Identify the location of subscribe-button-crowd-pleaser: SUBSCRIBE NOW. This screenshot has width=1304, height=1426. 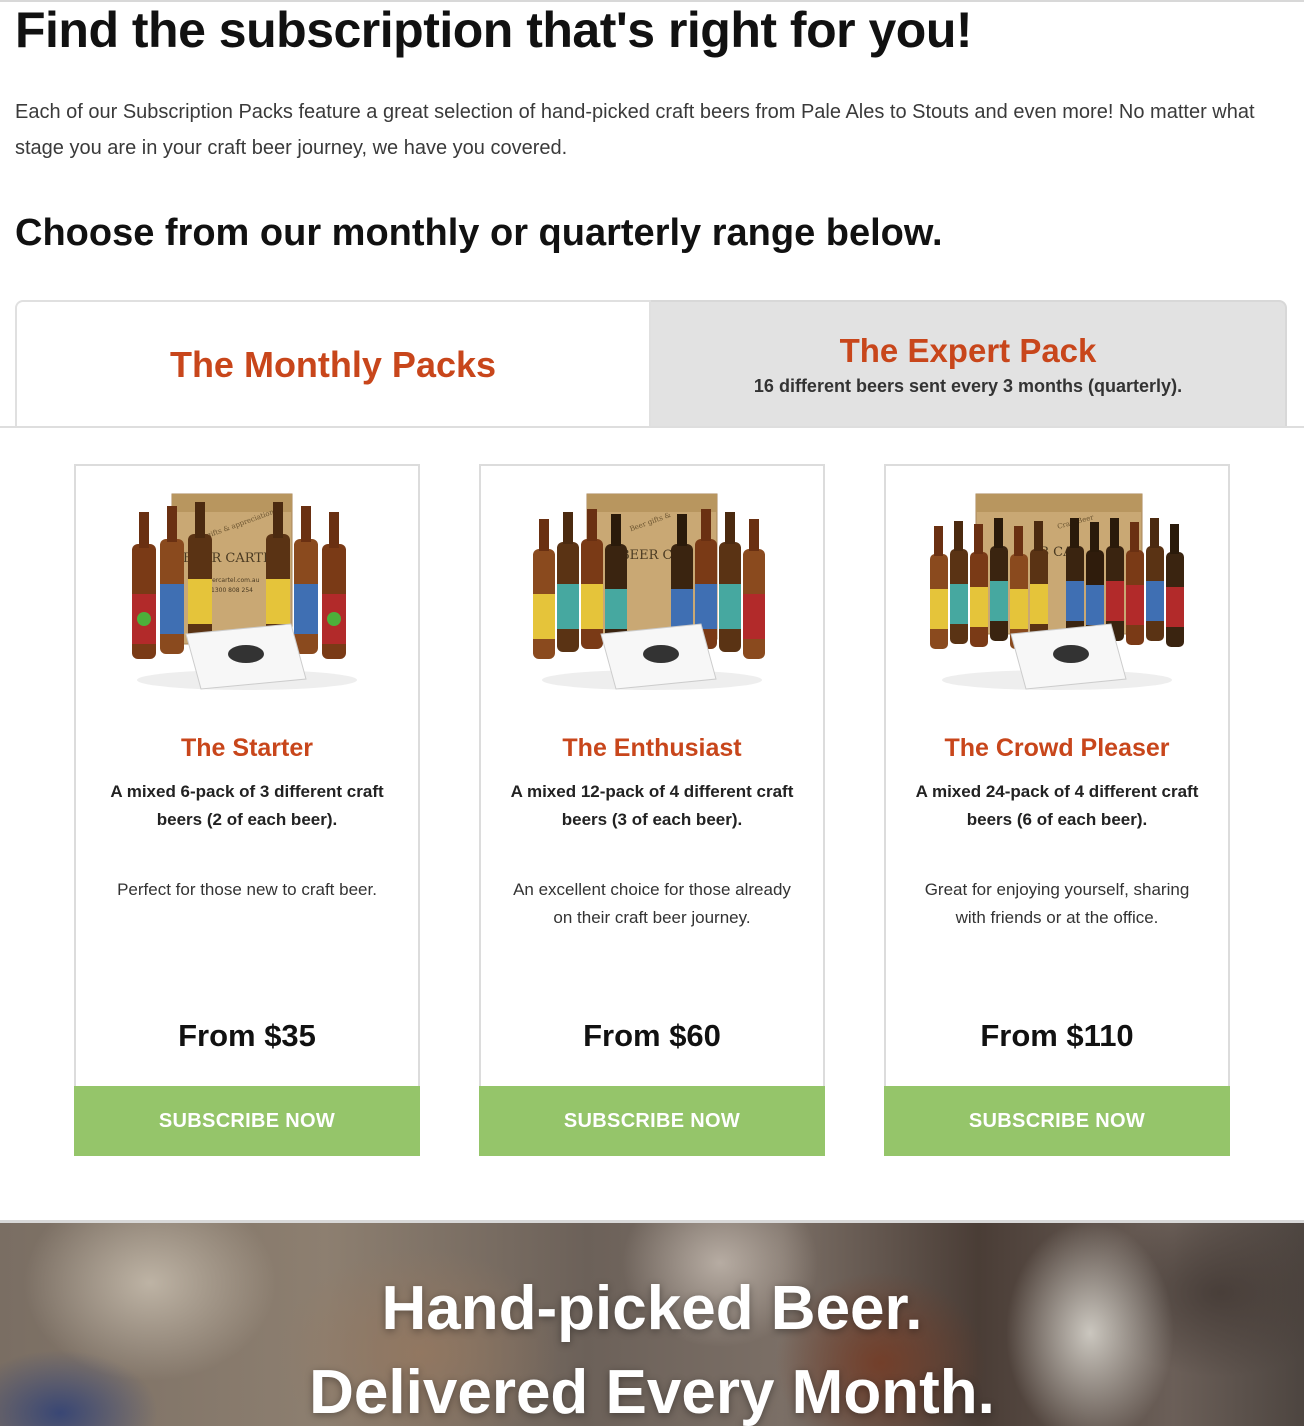
(1057, 1121).